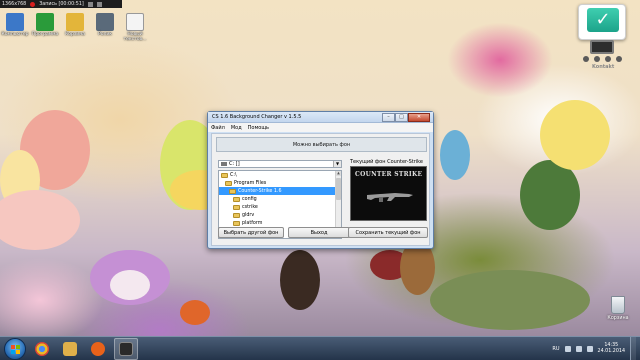  I want to click on volume-icon, so click(589, 349).